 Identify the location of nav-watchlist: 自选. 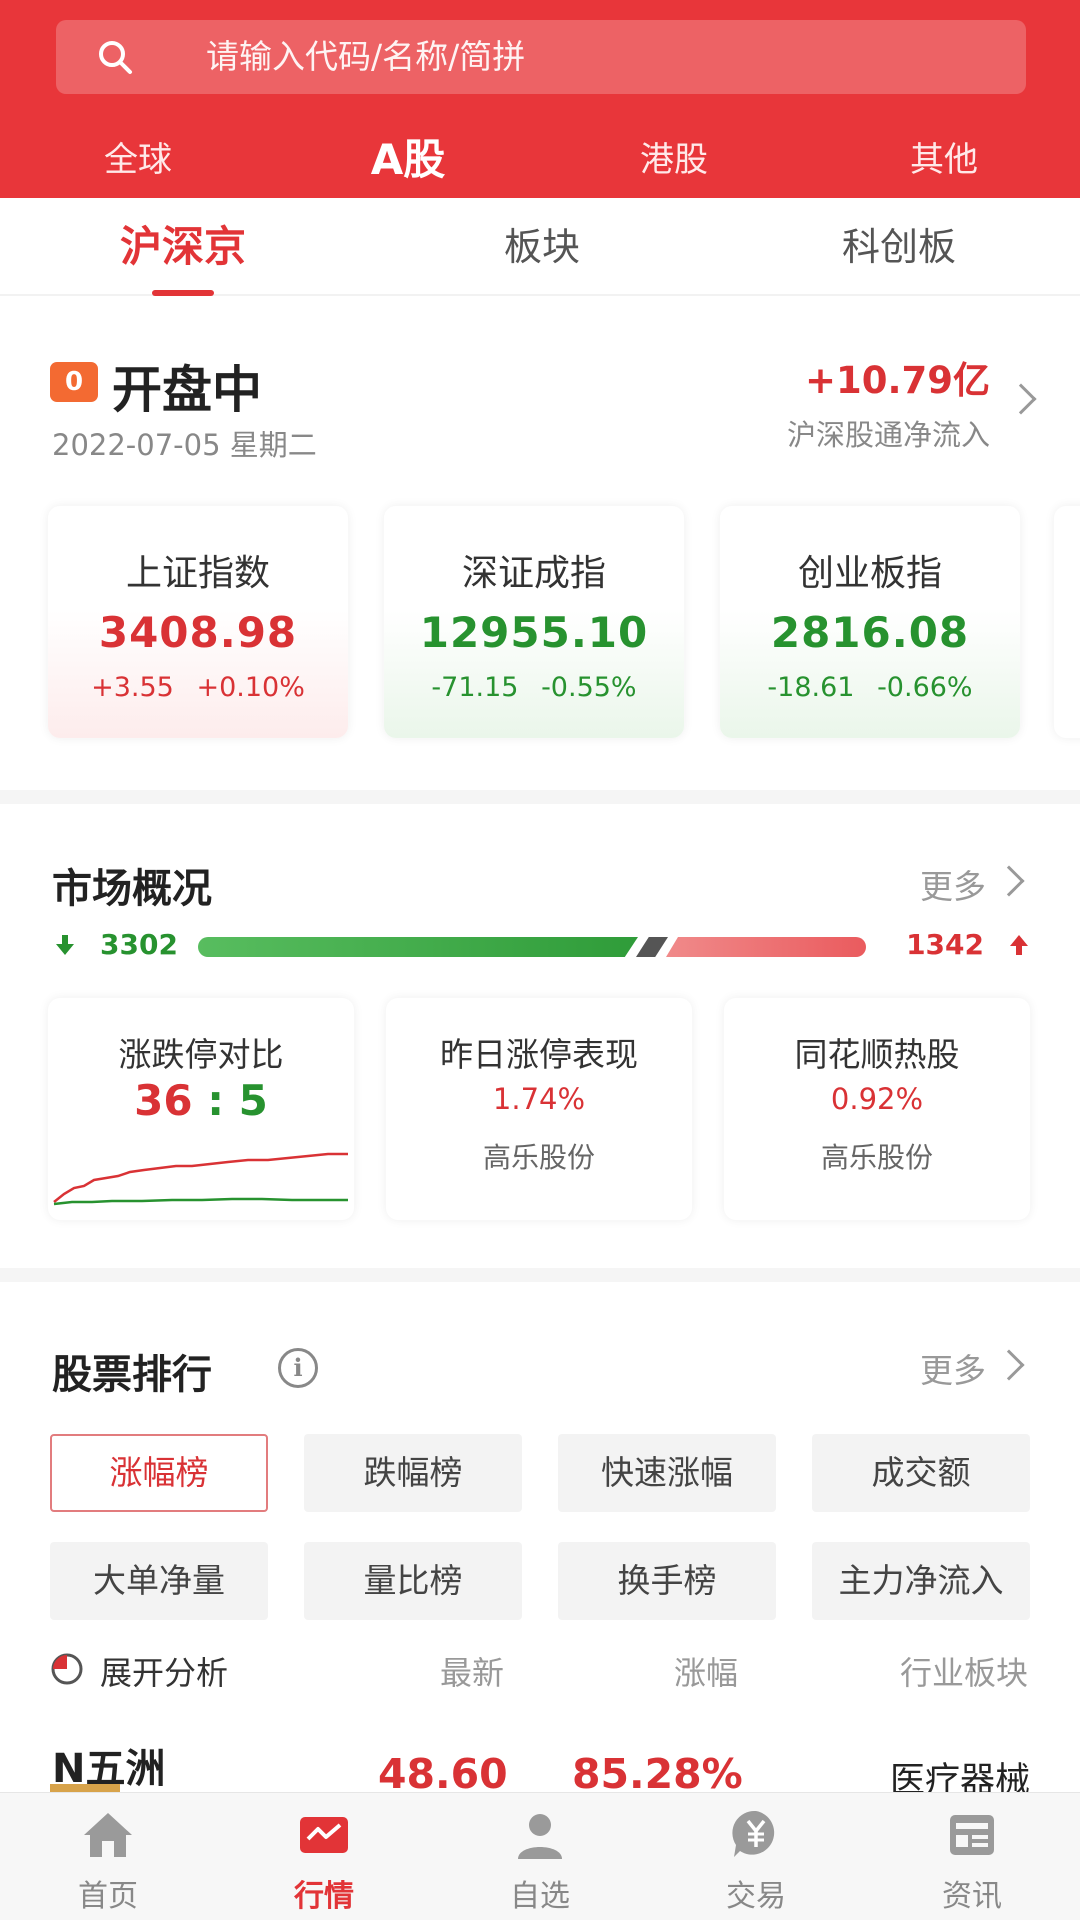
(540, 1856).